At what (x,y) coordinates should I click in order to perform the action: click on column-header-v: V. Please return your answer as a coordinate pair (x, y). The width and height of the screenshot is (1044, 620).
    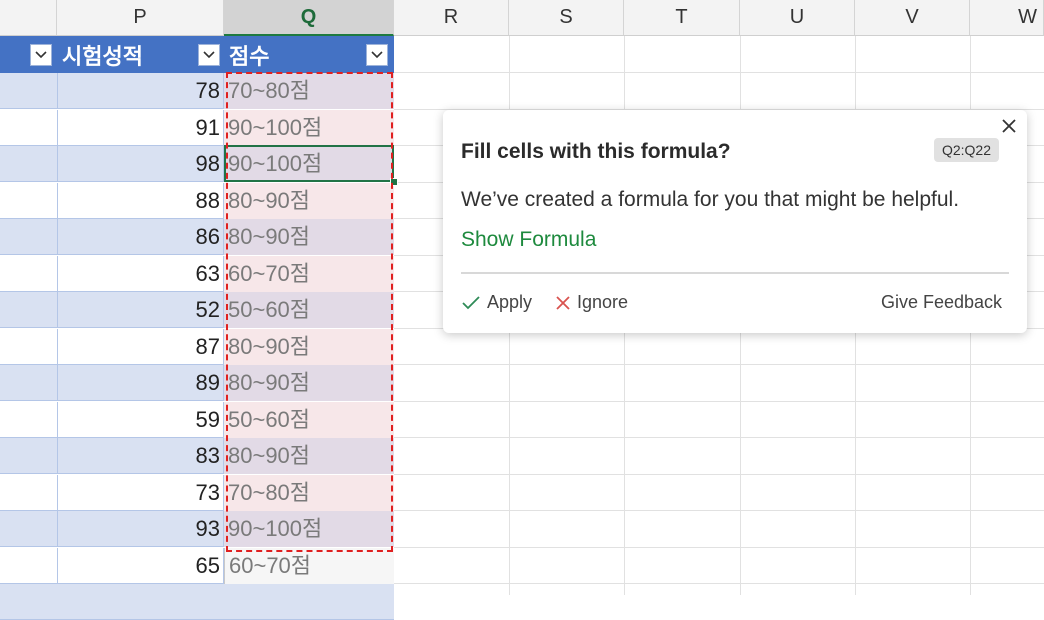
    Looking at the image, I should click on (912, 18).